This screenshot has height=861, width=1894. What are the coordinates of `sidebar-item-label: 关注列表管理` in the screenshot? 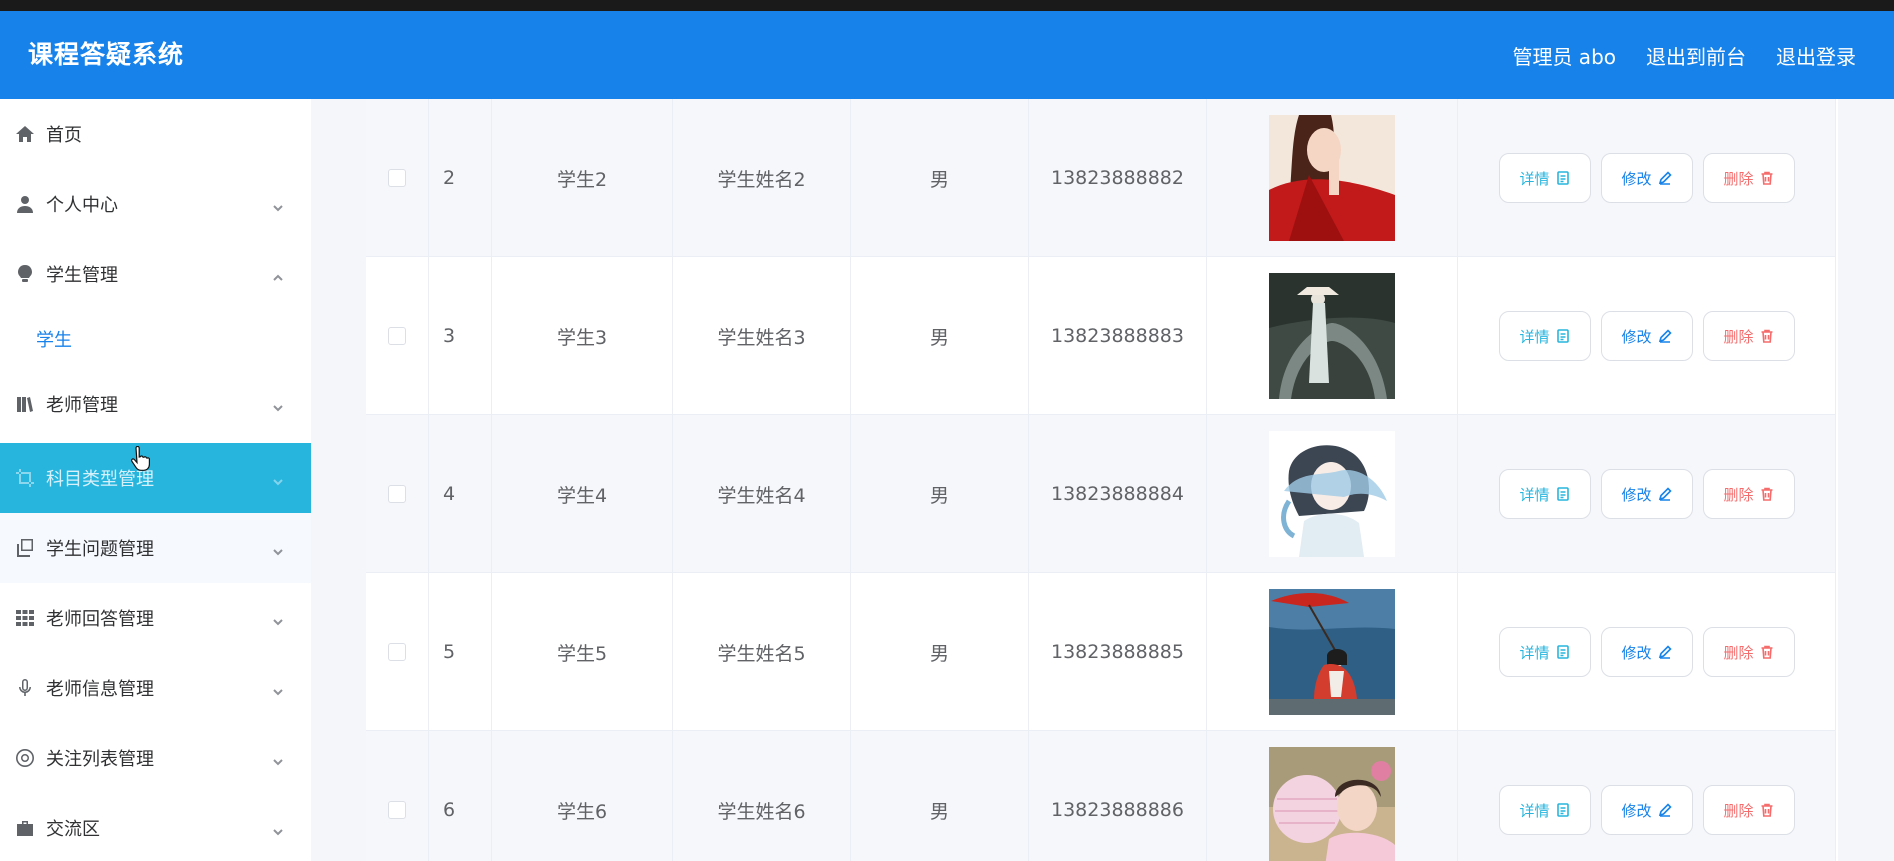 It's located at (100, 759).